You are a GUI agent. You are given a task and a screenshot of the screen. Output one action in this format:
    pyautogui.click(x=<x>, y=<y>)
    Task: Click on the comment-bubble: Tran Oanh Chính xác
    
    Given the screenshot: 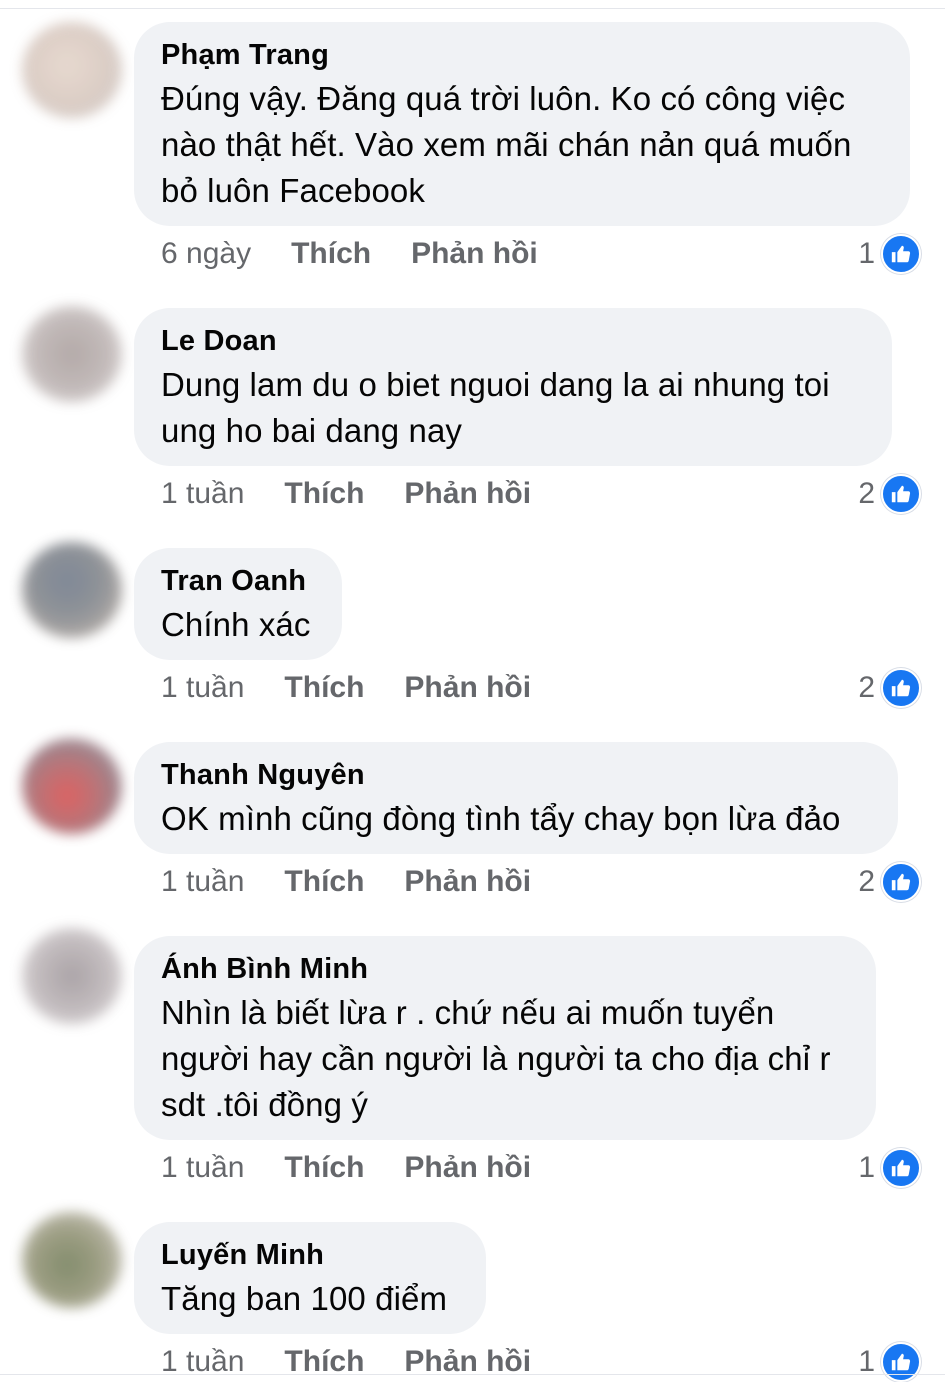 What is the action you would take?
    pyautogui.click(x=238, y=604)
    